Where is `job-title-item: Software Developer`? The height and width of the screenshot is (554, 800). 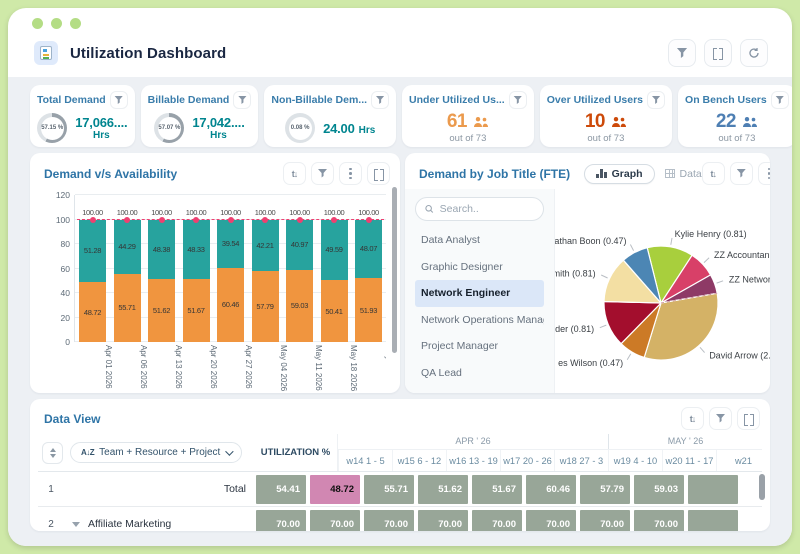
job-title-item: Software Developer is located at coordinates (479, 389).